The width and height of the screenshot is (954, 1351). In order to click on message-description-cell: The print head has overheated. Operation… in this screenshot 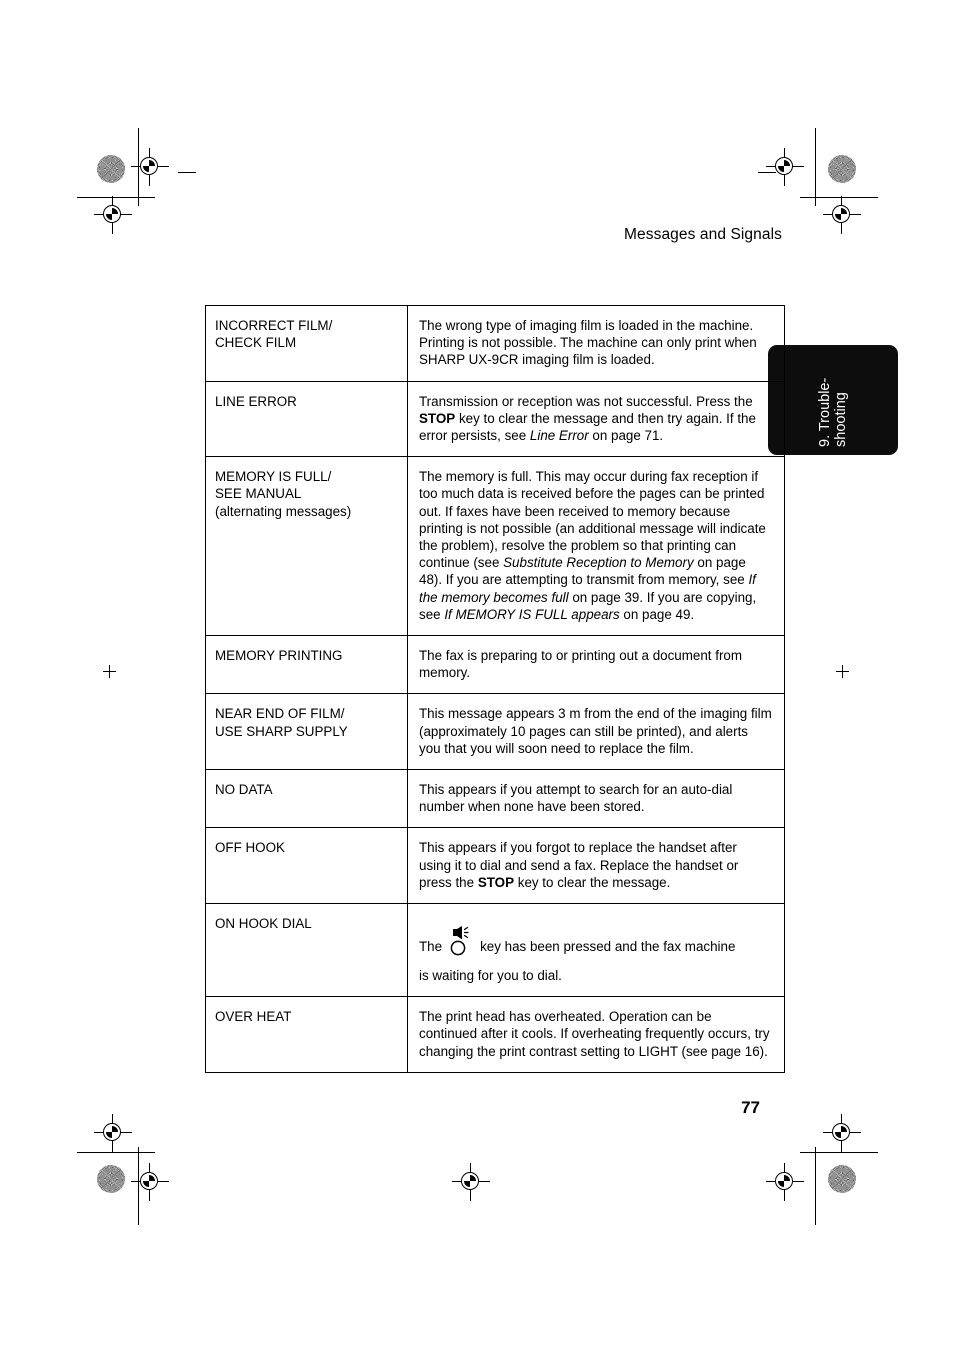, I will do `click(596, 1034)`.